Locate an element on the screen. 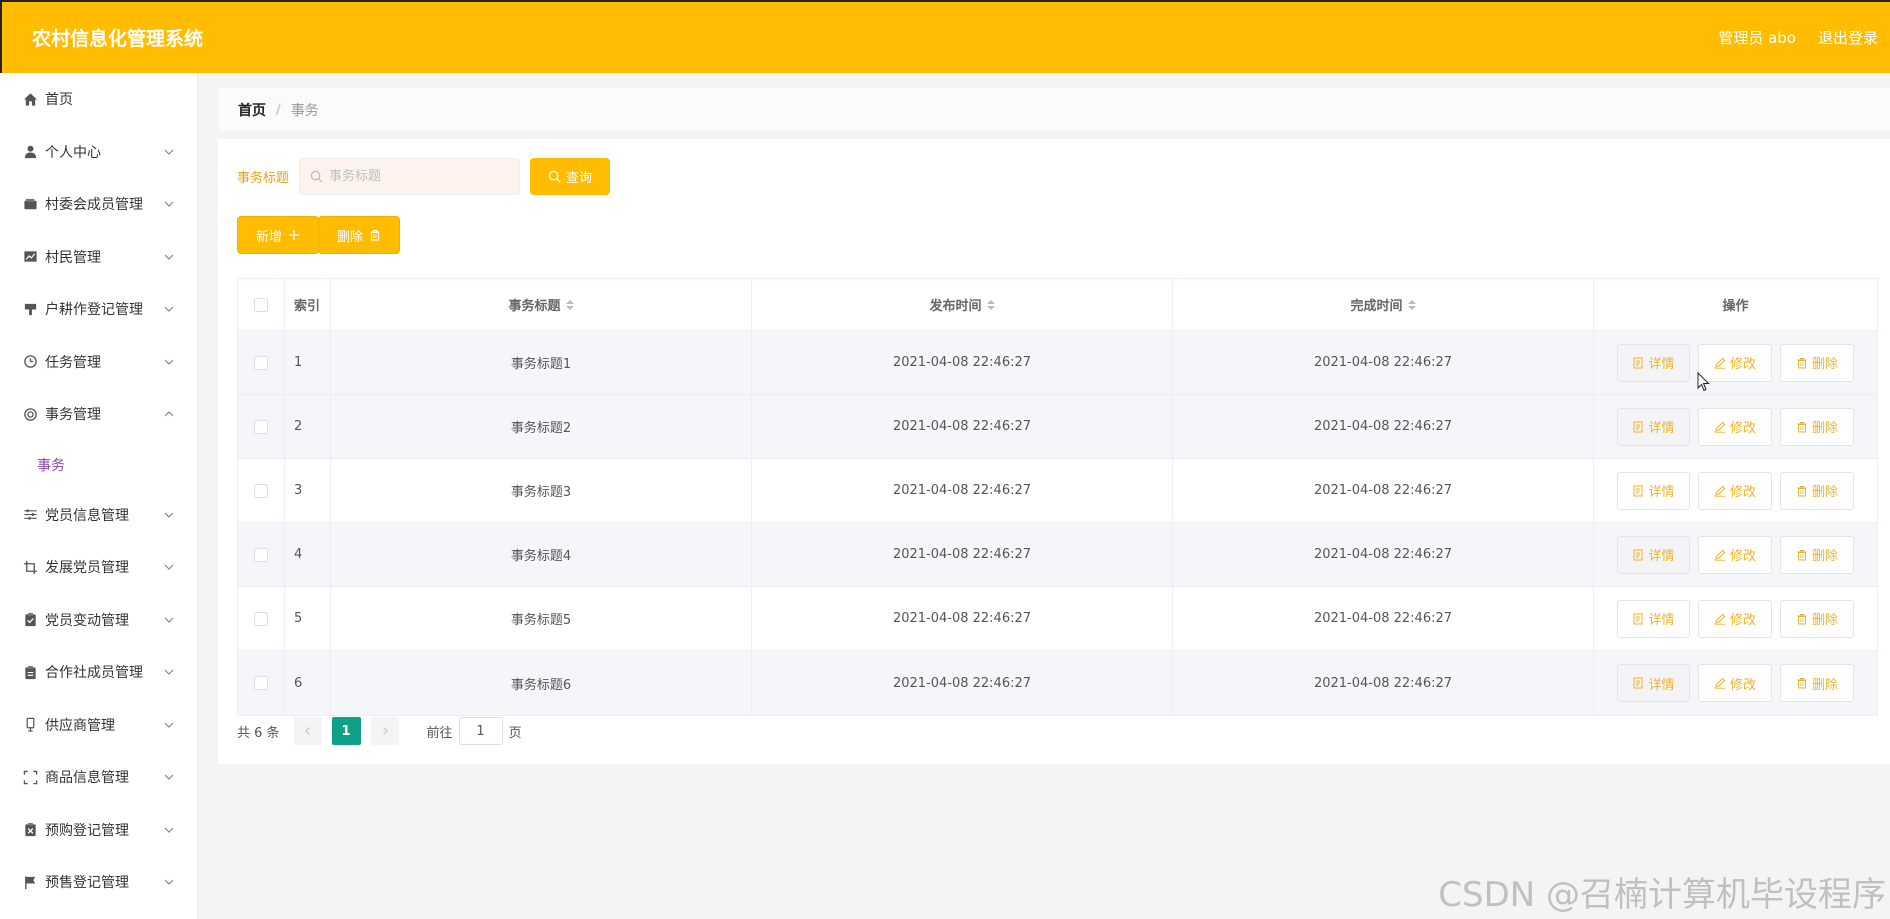 The height and width of the screenshot is (919, 1890). sidebar-item-suppliers: 供应商管理 is located at coordinates (98, 725).